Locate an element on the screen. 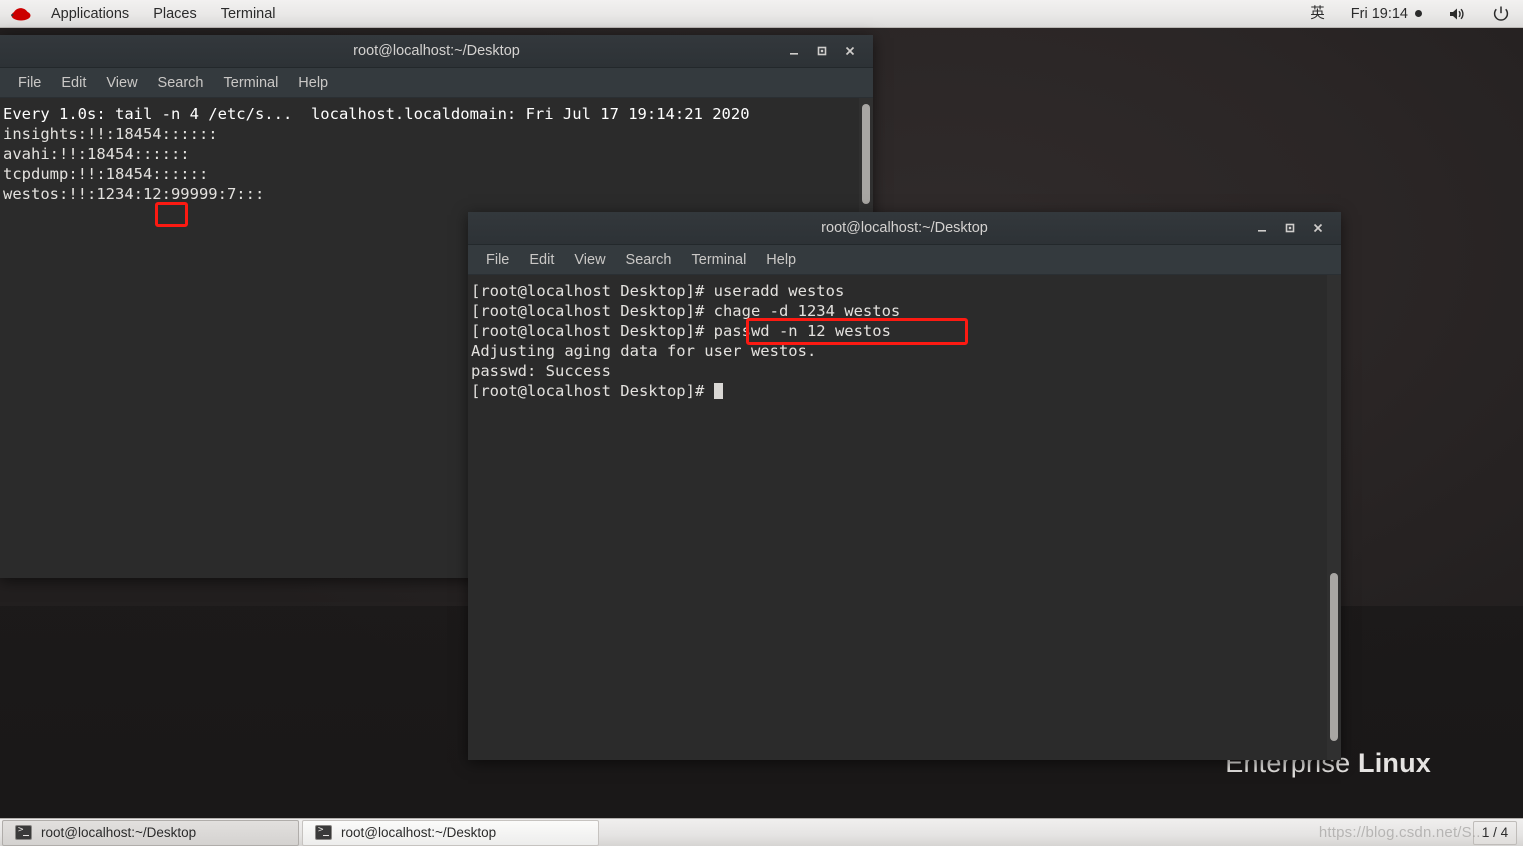  clock-text: Fri 19:14 is located at coordinates (1379, 13).